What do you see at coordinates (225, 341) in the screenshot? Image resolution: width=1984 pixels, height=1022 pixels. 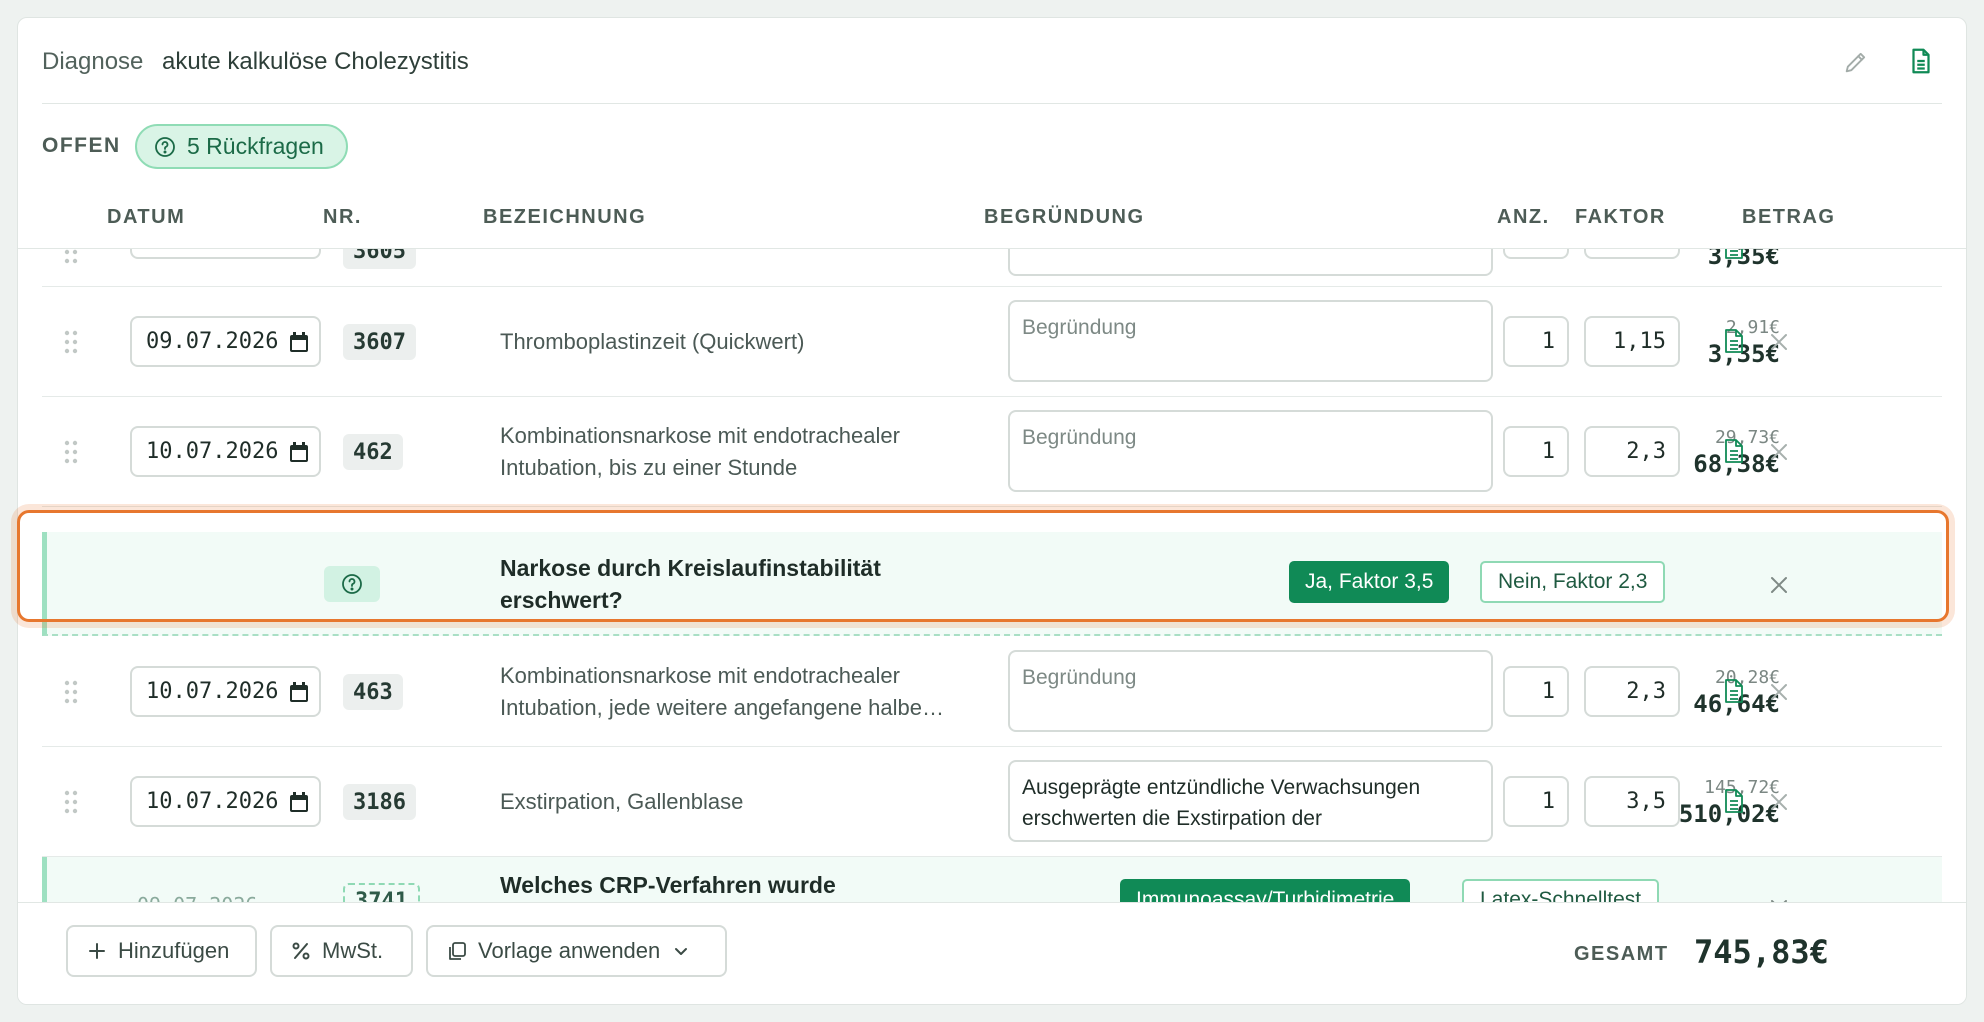 I see `date-input: 09.07.2026` at bounding box center [225, 341].